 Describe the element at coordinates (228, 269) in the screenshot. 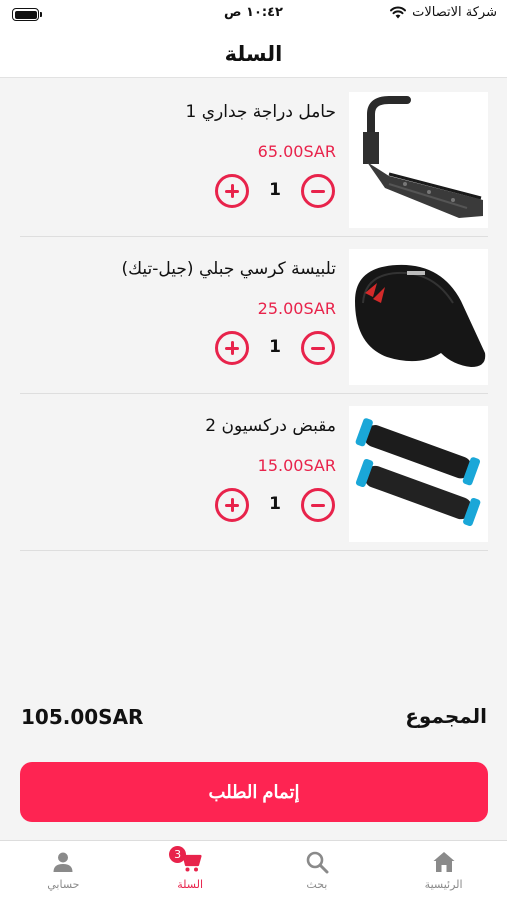

I see `item-name: تلبيسة كرسي جبلي (جيل-تيك)` at that location.